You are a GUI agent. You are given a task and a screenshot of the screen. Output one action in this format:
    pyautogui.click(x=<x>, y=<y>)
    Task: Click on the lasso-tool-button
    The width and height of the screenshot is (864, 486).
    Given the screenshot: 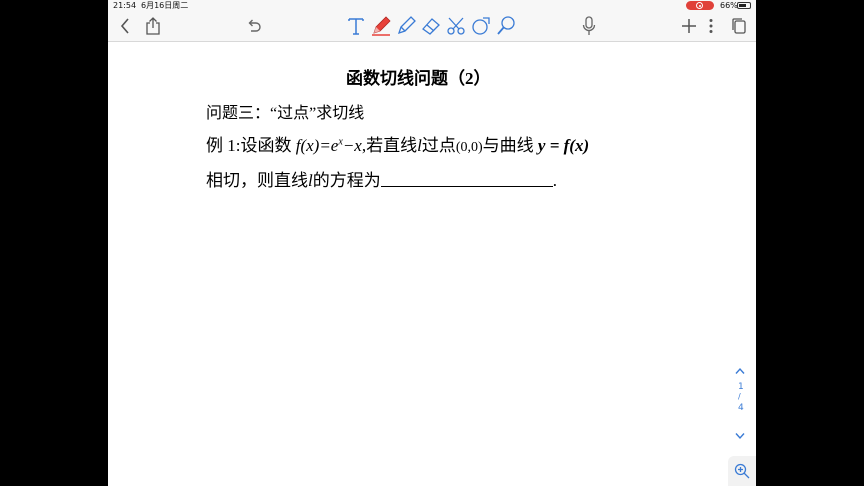 What is the action you would take?
    pyautogui.click(x=506, y=26)
    